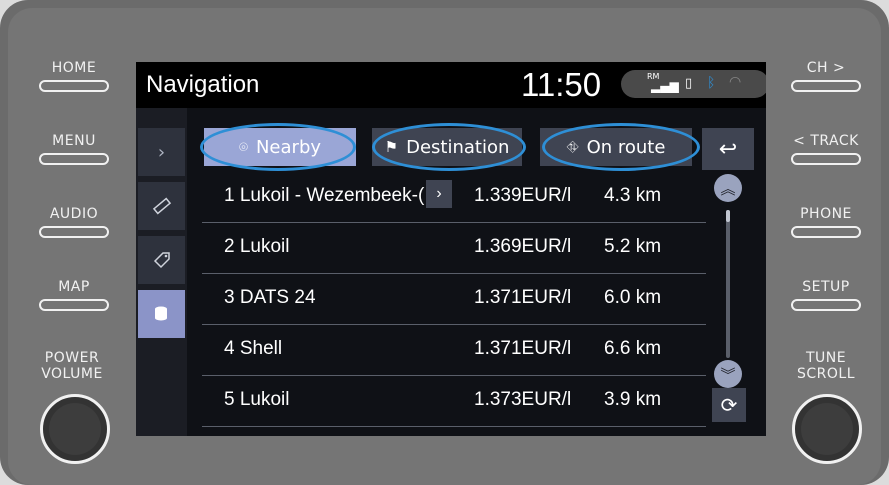 Image resolution: width=889 pixels, height=485 pixels. I want to click on audio-label: AUDIO, so click(74, 214).